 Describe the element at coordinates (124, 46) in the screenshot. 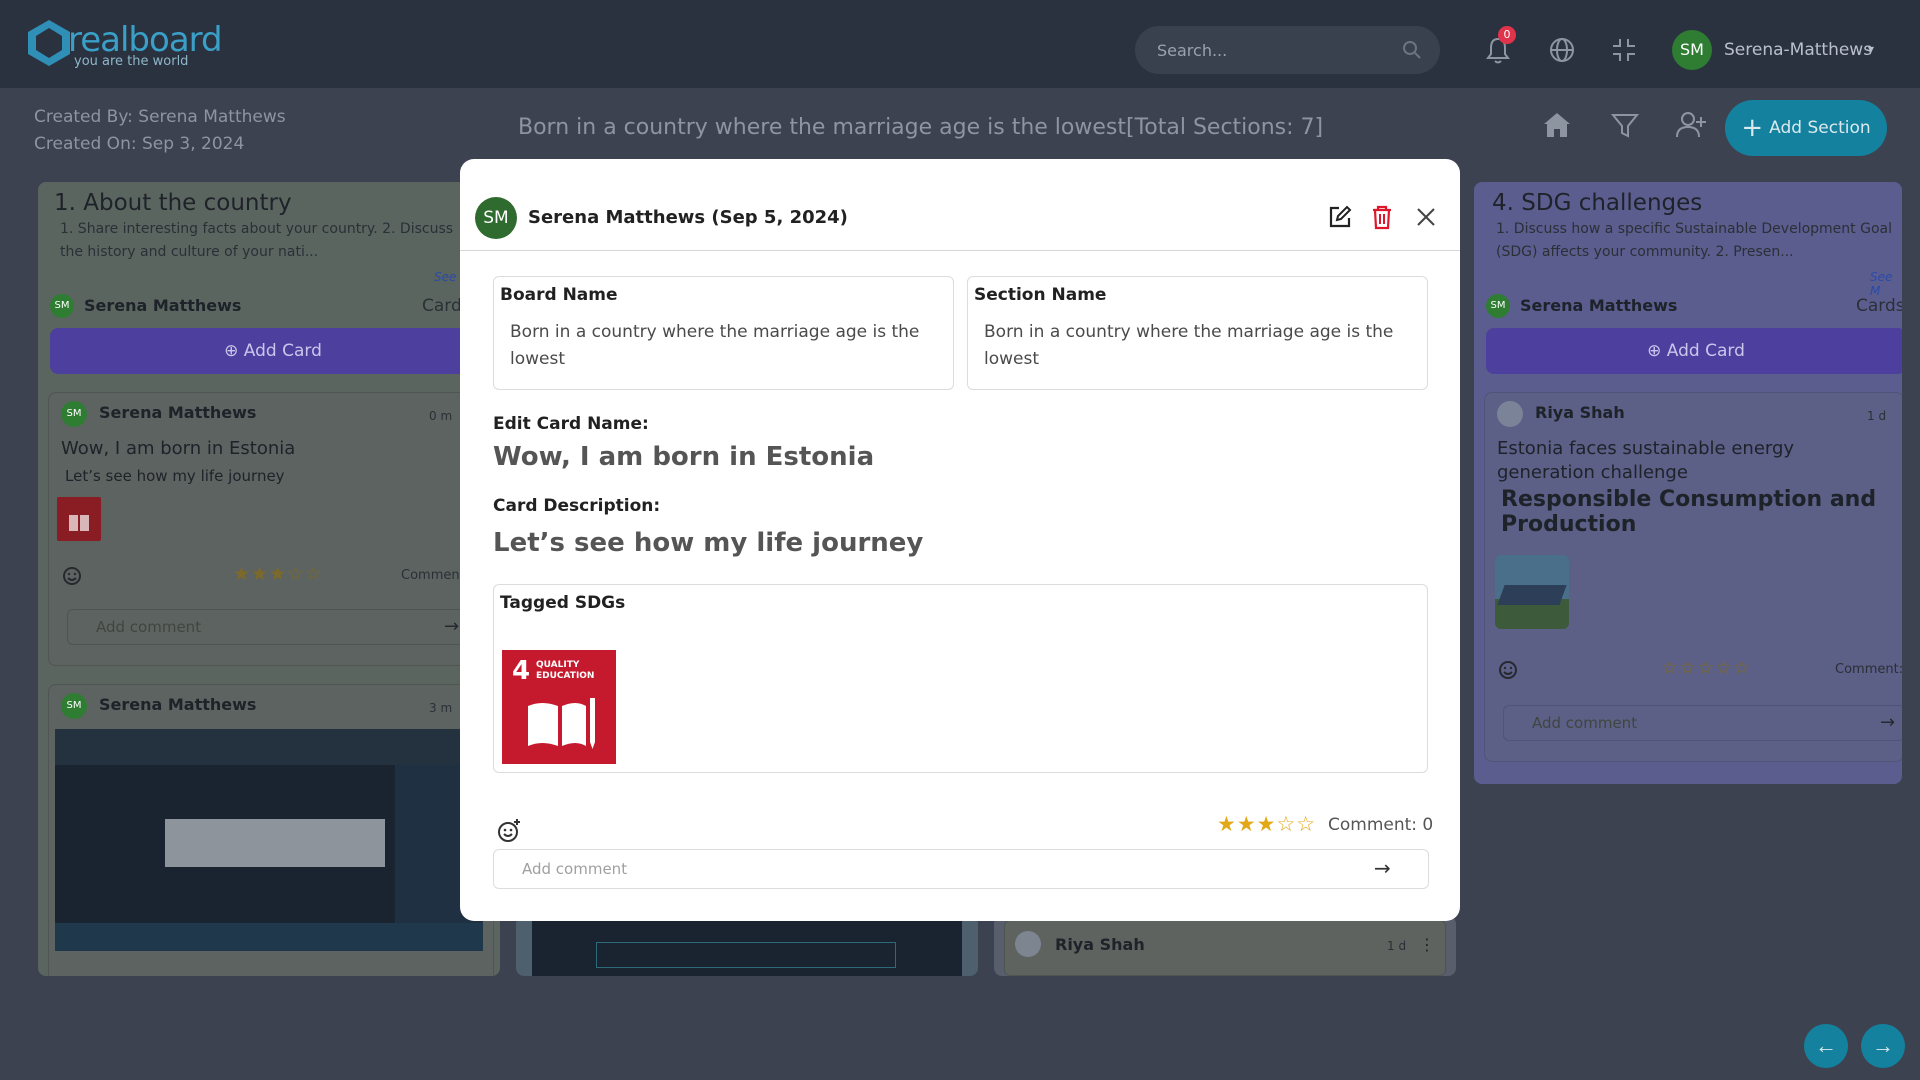

I see `realboard-logo: realboard you are the world` at that location.